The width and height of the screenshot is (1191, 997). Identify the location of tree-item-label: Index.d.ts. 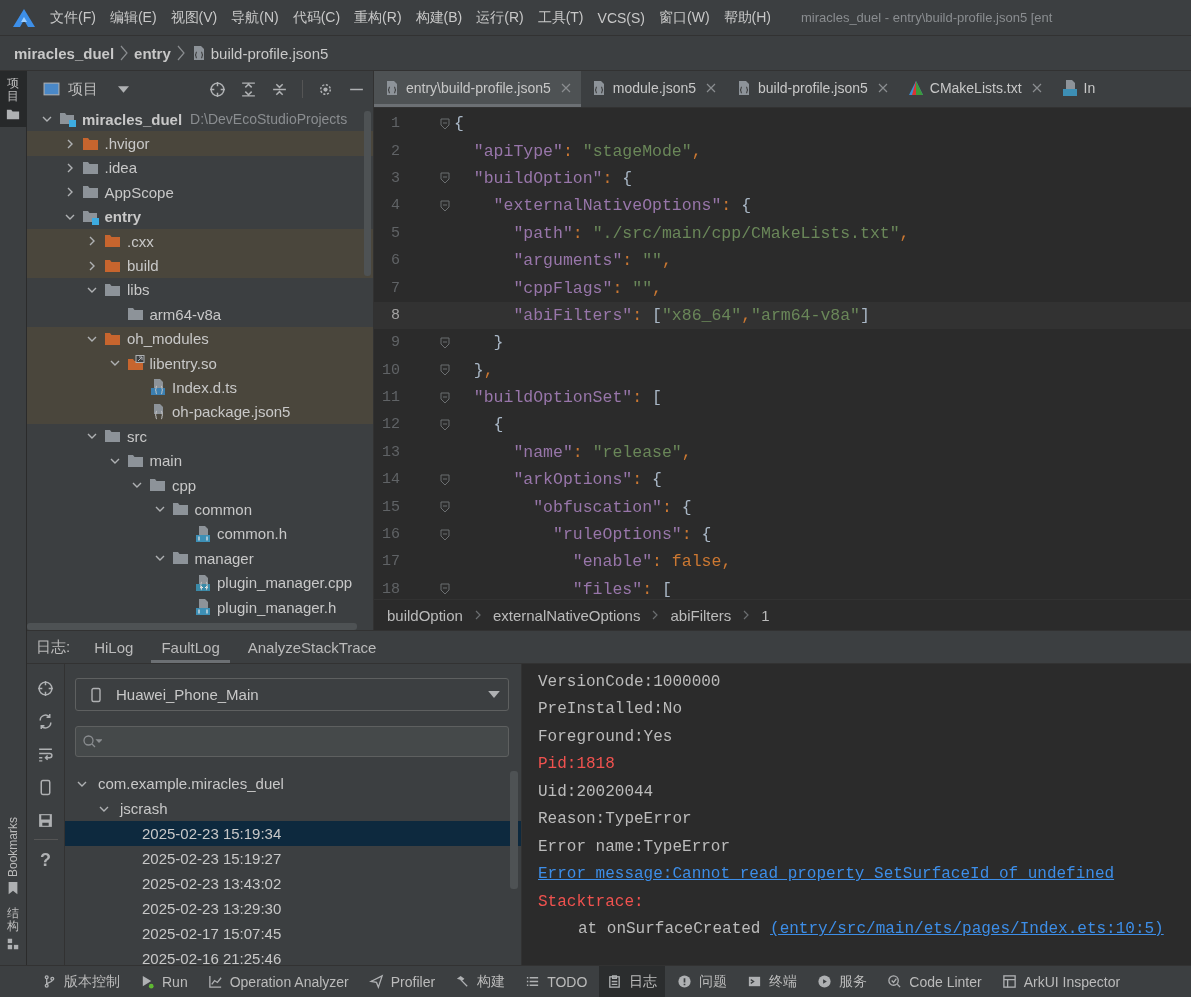
(205, 387).